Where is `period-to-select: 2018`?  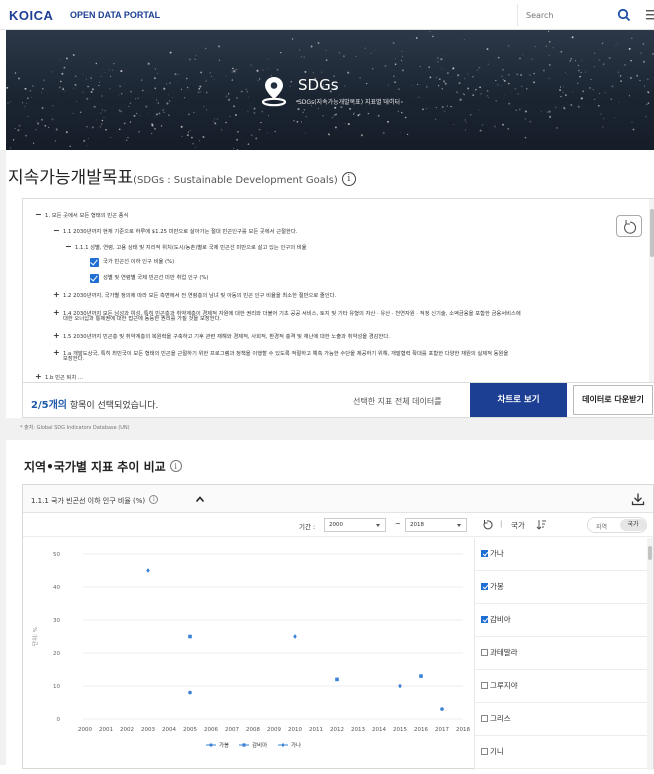 period-to-select: 2018 is located at coordinates (436, 525).